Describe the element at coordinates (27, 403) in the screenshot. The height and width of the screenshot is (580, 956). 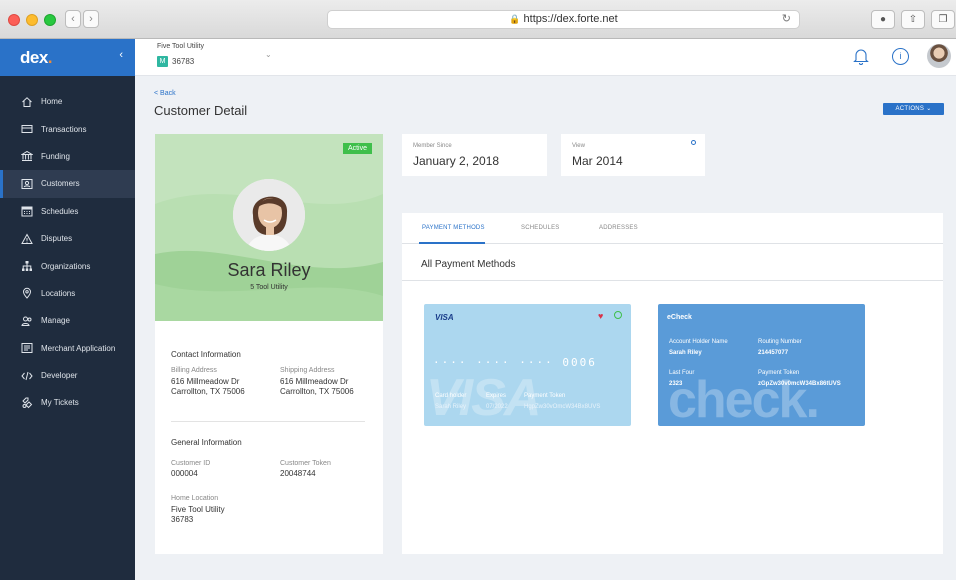
I see `ticket-icon` at that location.